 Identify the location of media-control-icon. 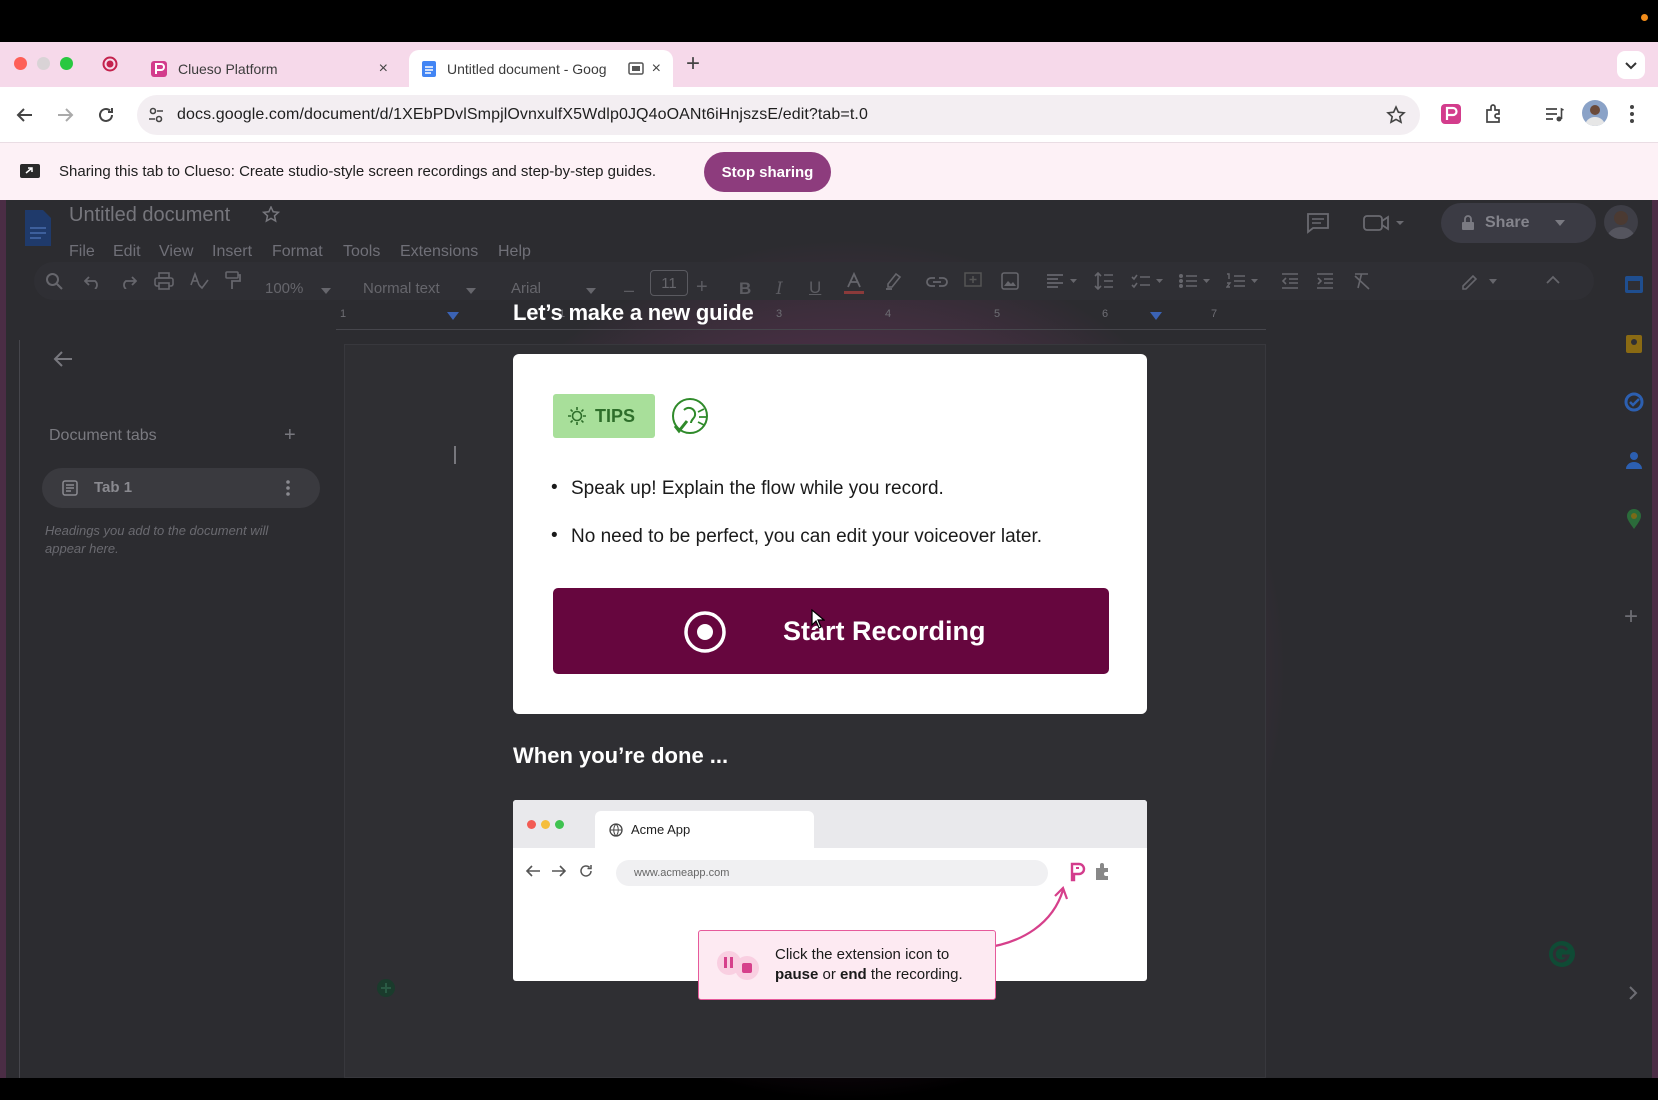
(1554, 114).